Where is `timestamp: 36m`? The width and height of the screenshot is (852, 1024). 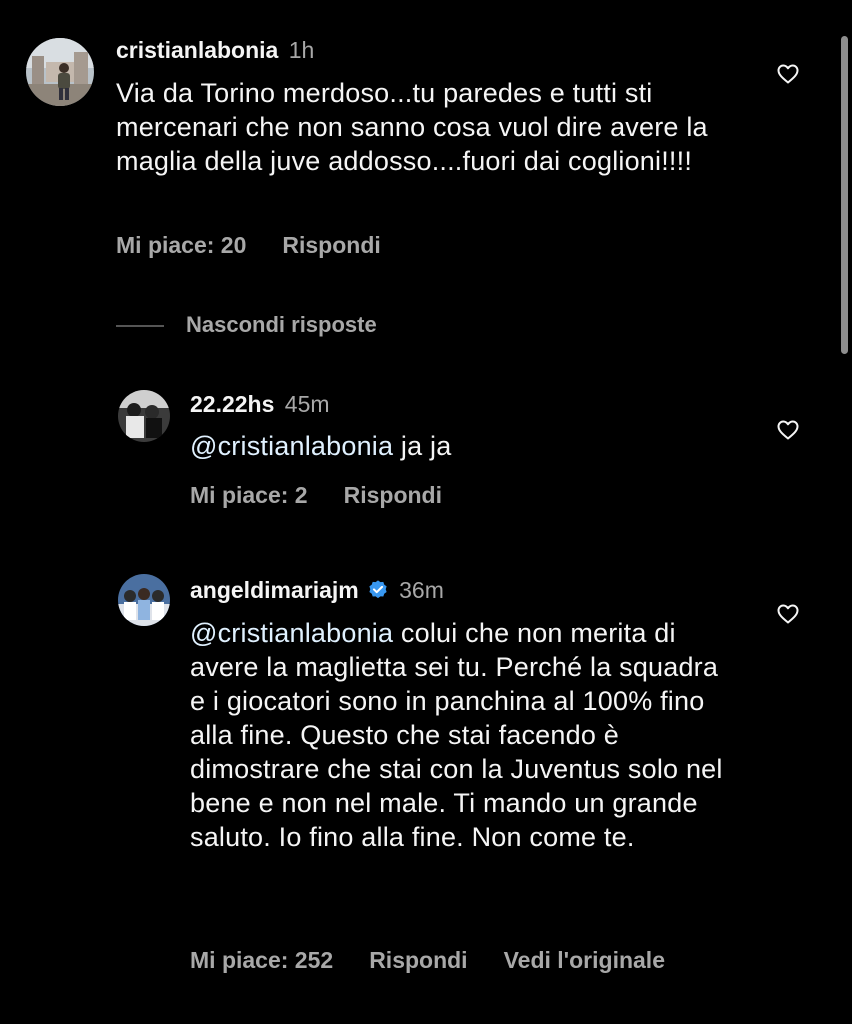
timestamp: 36m is located at coordinates (421, 590).